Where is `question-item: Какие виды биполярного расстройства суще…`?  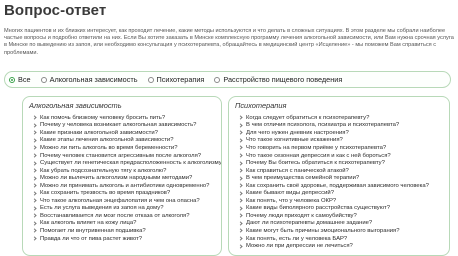 question-item: Какие виды биполярного расстройства суще… is located at coordinates (333, 209).